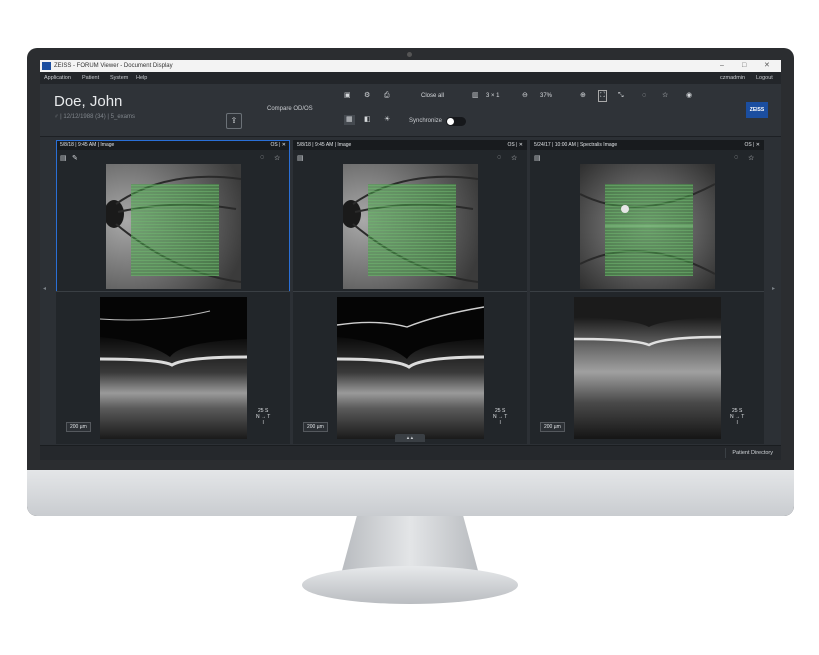 This screenshot has height=655, width=819. I want to click on overlay-layout-icon: ◧, so click(367, 120).